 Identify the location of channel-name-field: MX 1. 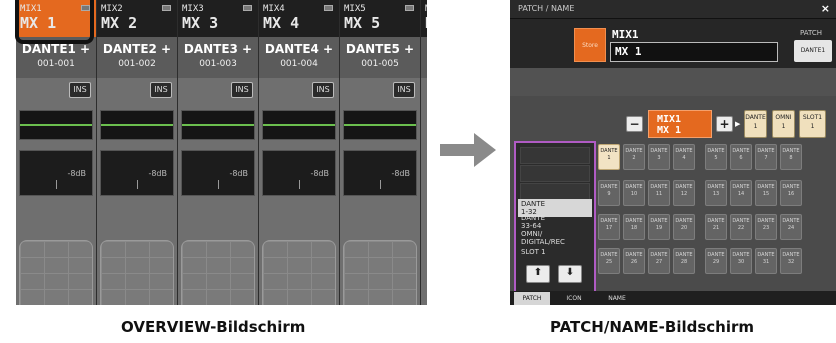
(694, 52).